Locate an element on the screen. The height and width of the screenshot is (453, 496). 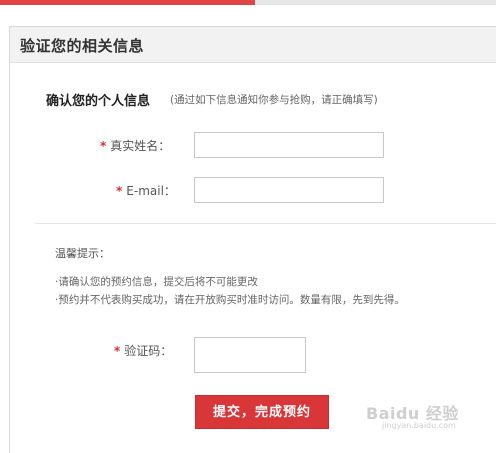
tips-title: 温馨提示： is located at coordinates (82, 253).